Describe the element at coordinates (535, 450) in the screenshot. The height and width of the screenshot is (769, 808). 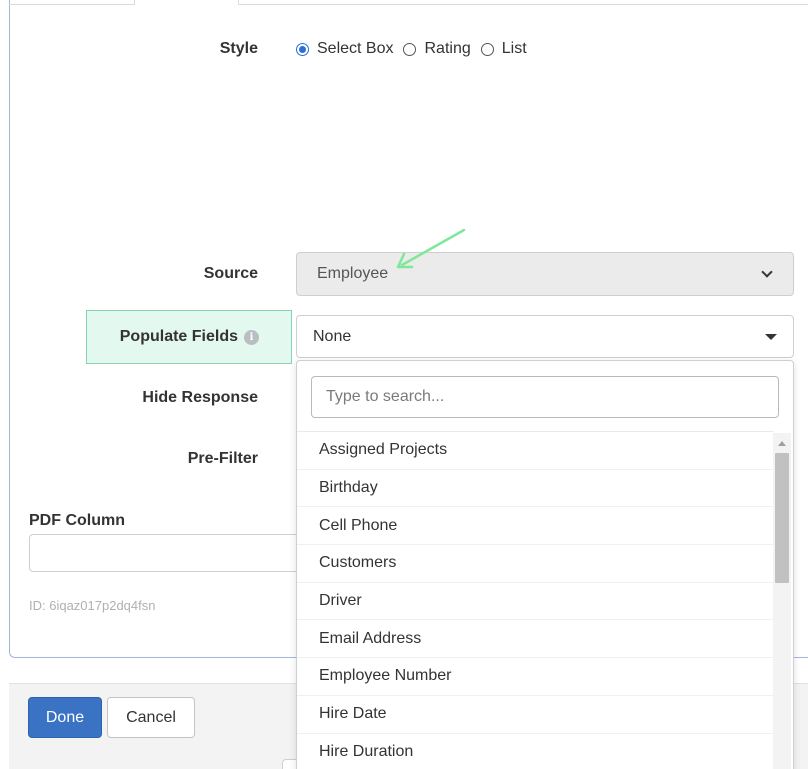
I see `dropdown-option: Assigned Projects` at that location.